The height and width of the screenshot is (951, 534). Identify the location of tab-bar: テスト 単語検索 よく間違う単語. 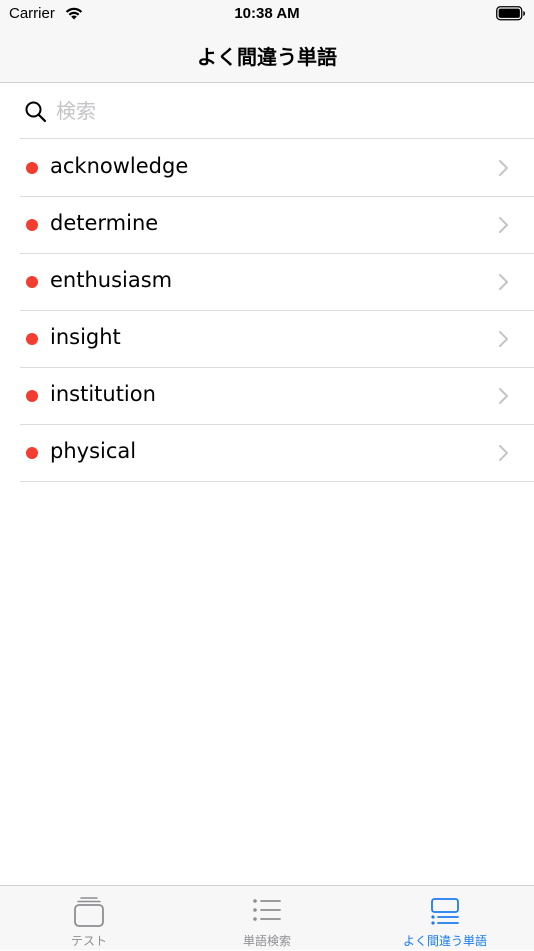
(267, 917).